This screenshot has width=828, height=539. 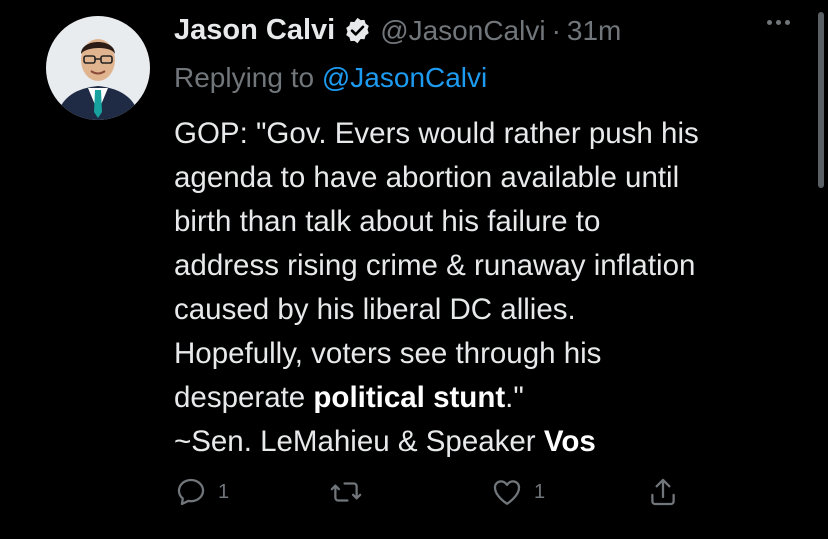 What do you see at coordinates (359, 441) in the screenshot?
I see `tweet-line-text: ~Sen. LeMahieu & Speaker` at bounding box center [359, 441].